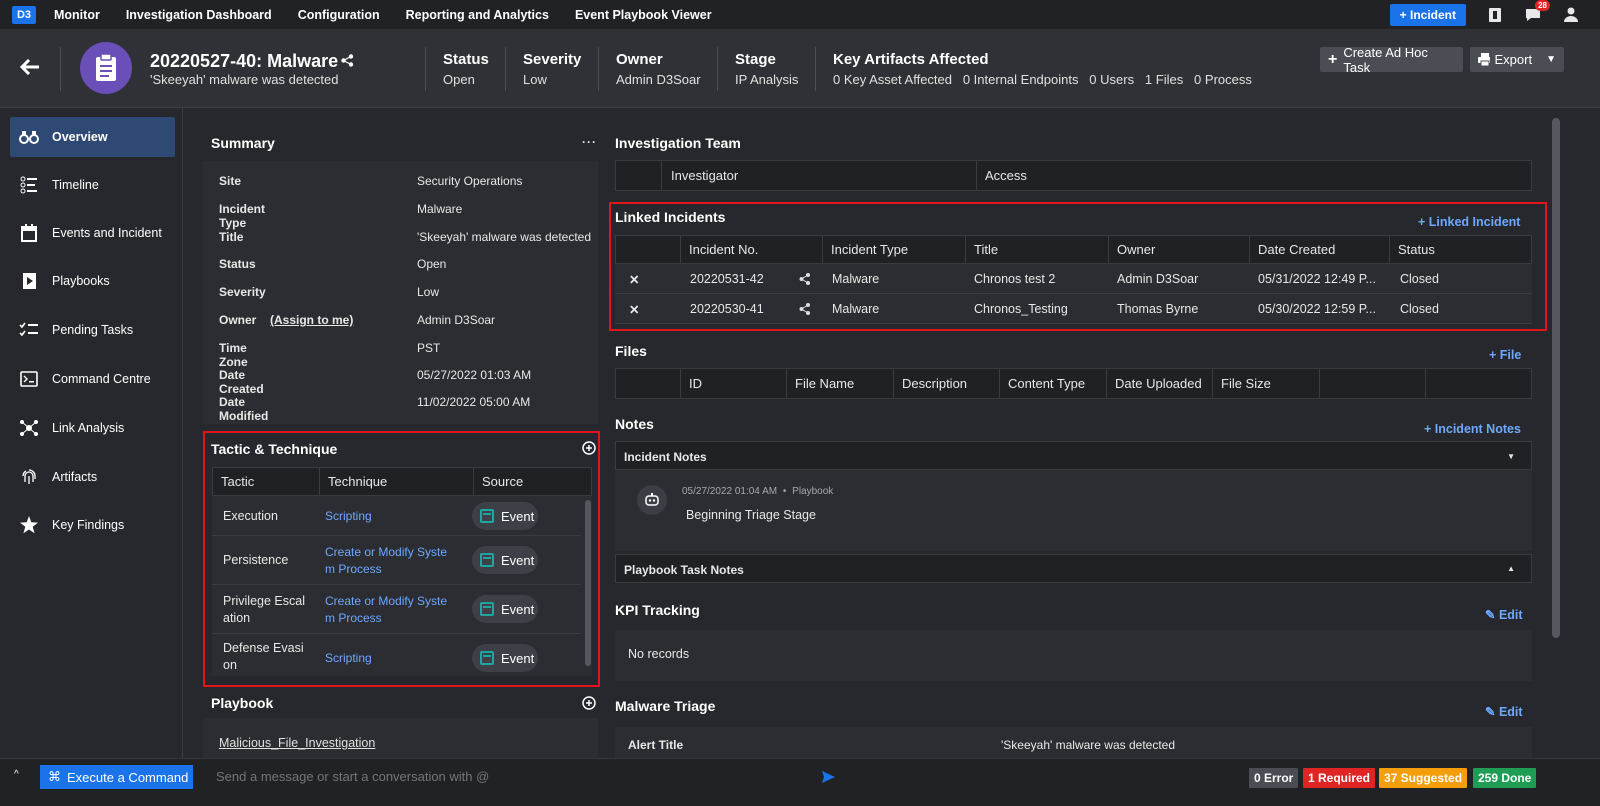 This screenshot has height=806, width=1600. I want to click on sidebar-item-link-analysis: Link Analysis, so click(92, 428).